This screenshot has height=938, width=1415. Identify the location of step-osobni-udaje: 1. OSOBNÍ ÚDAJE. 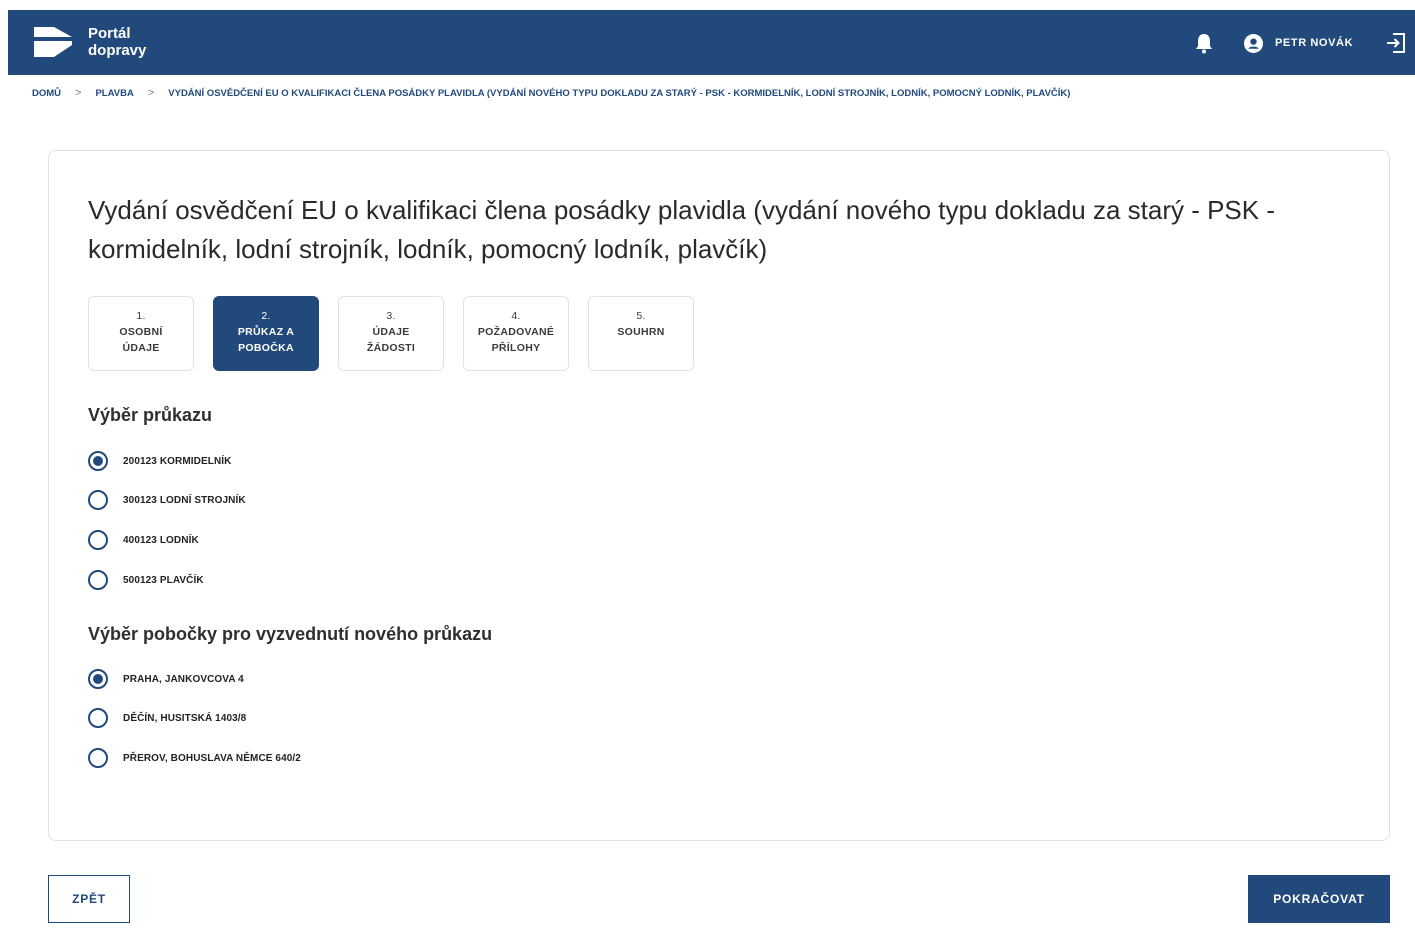
(141, 333).